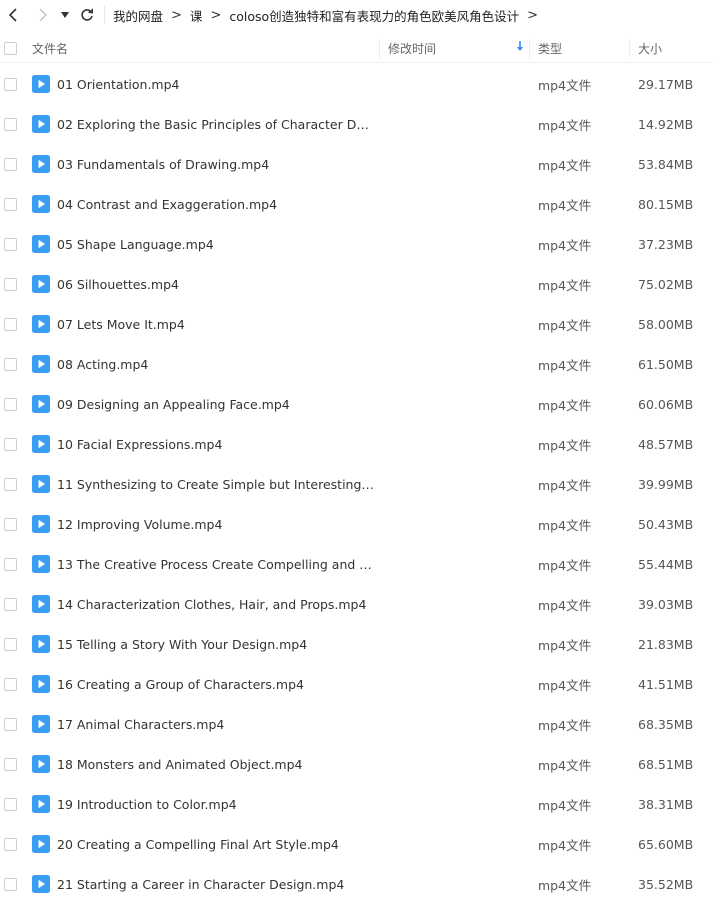 This screenshot has height=916, width=713. I want to click on select-all-cell, so click(12, 48).